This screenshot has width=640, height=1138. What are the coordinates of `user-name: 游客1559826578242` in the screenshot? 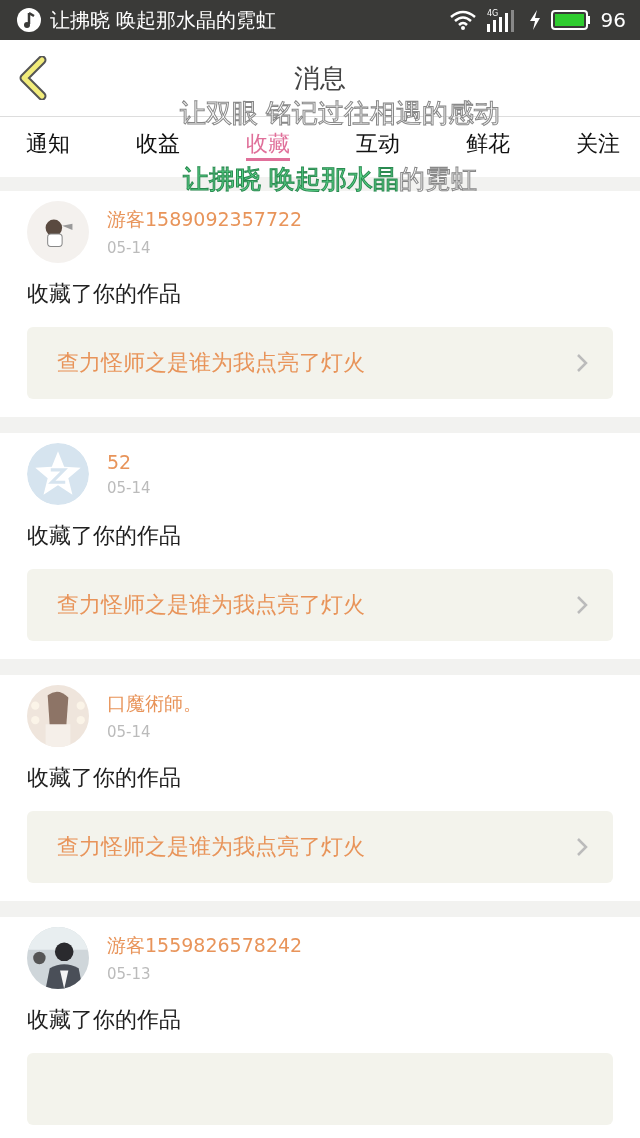 It's located at (205, 946).